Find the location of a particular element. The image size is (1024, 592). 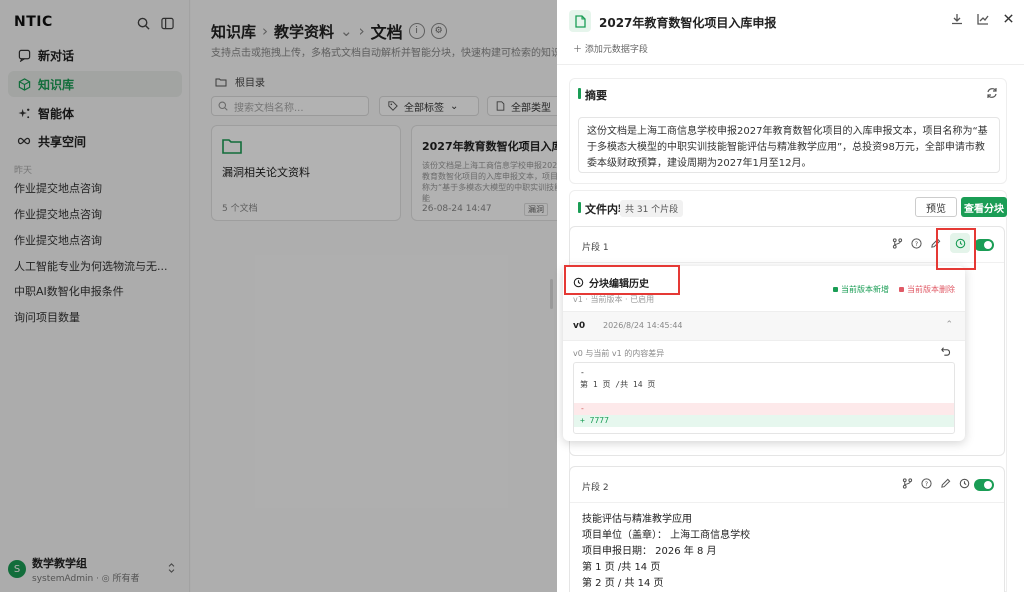

drawer-title: 2027年教育数智化项目入库申报 is located at coordinates (688, 23).